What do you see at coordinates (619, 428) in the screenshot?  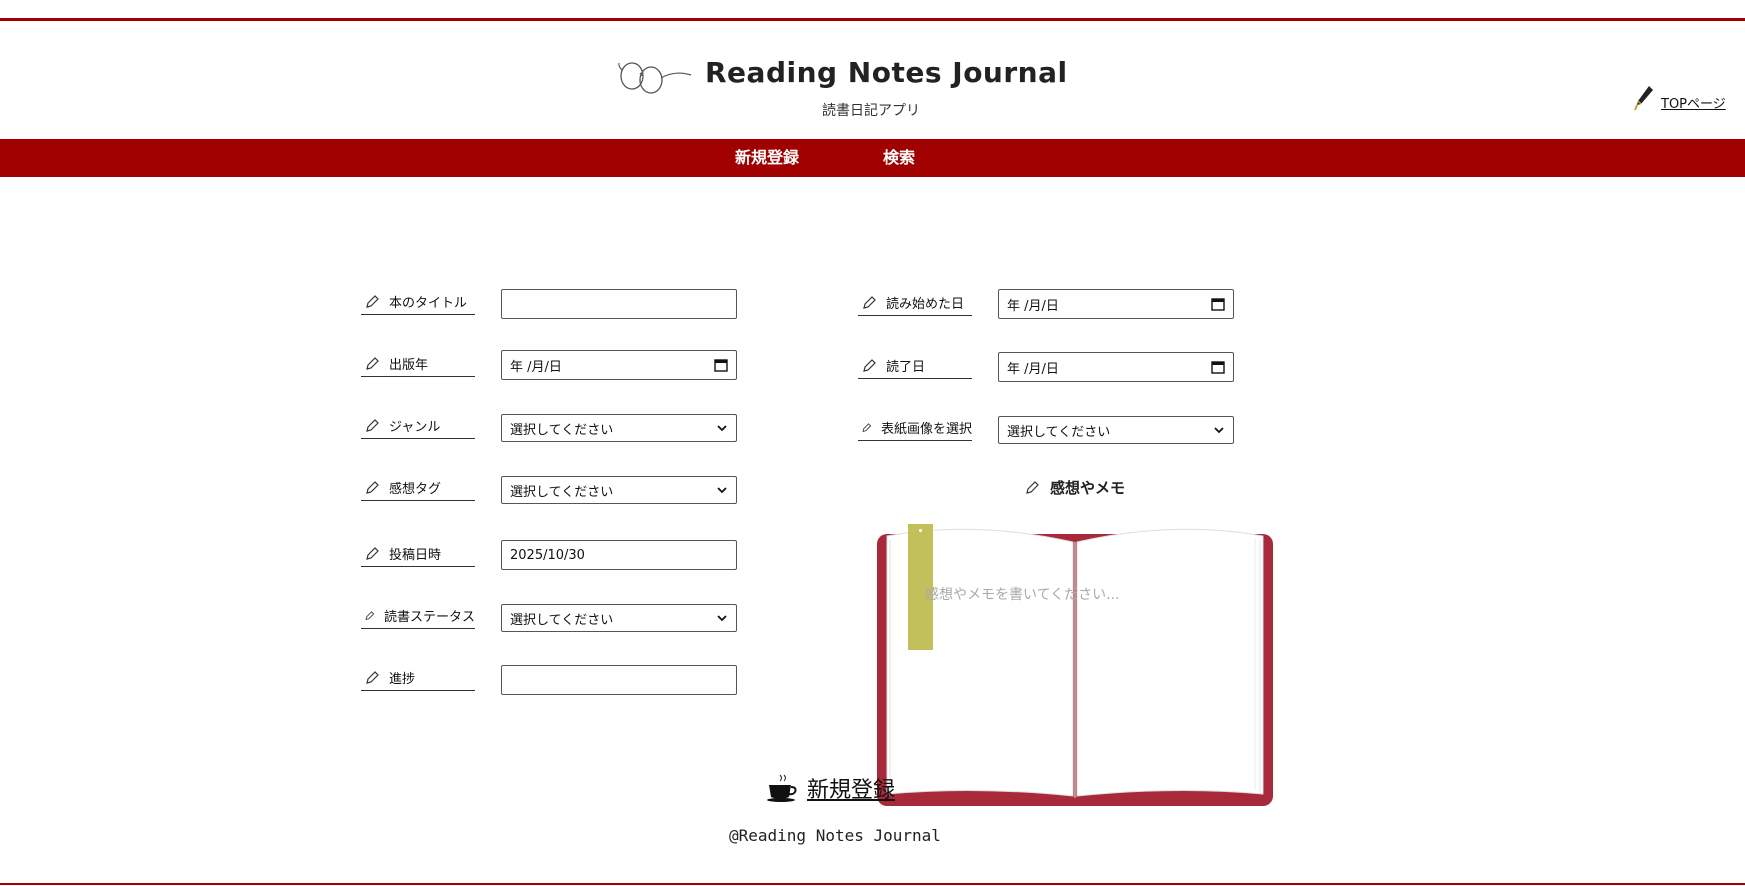 I see `genre-select: 選択してください` at bounding box center [619, 428].